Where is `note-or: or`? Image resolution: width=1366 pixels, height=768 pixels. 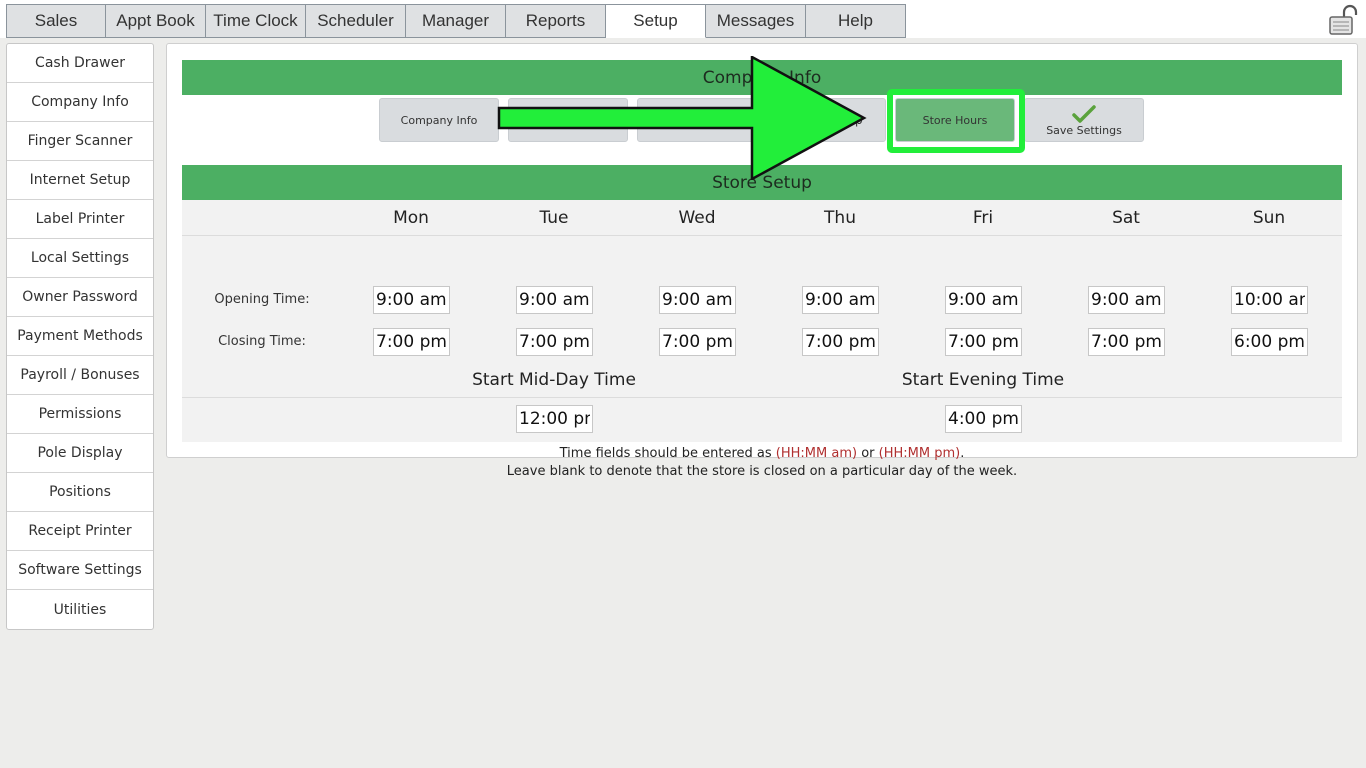 note-or: or is located at coordinates (868, 453).